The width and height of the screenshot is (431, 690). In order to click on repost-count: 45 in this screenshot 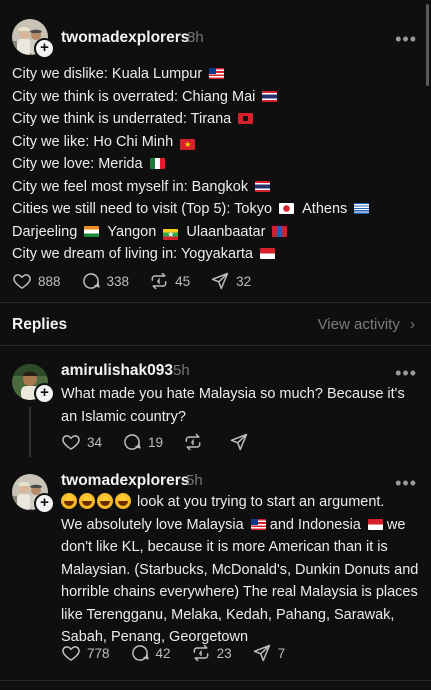, I will do `click(183, 281)`.